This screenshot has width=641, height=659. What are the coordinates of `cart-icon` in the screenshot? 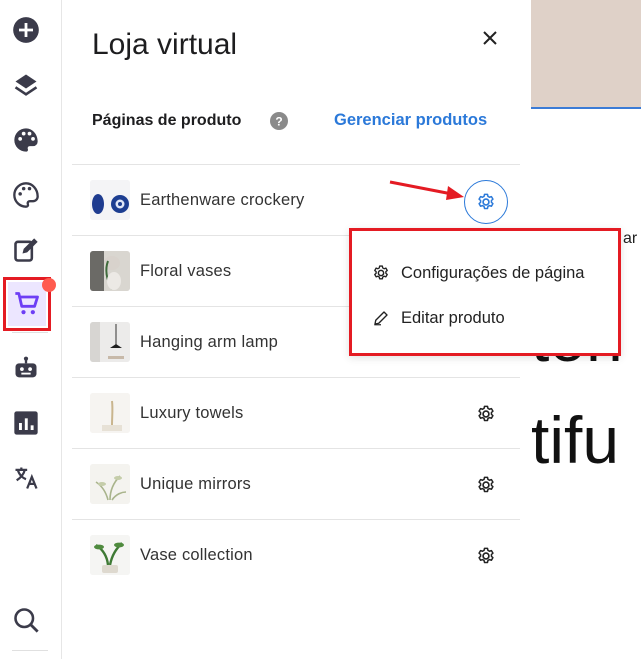 It's located at (27, 303).